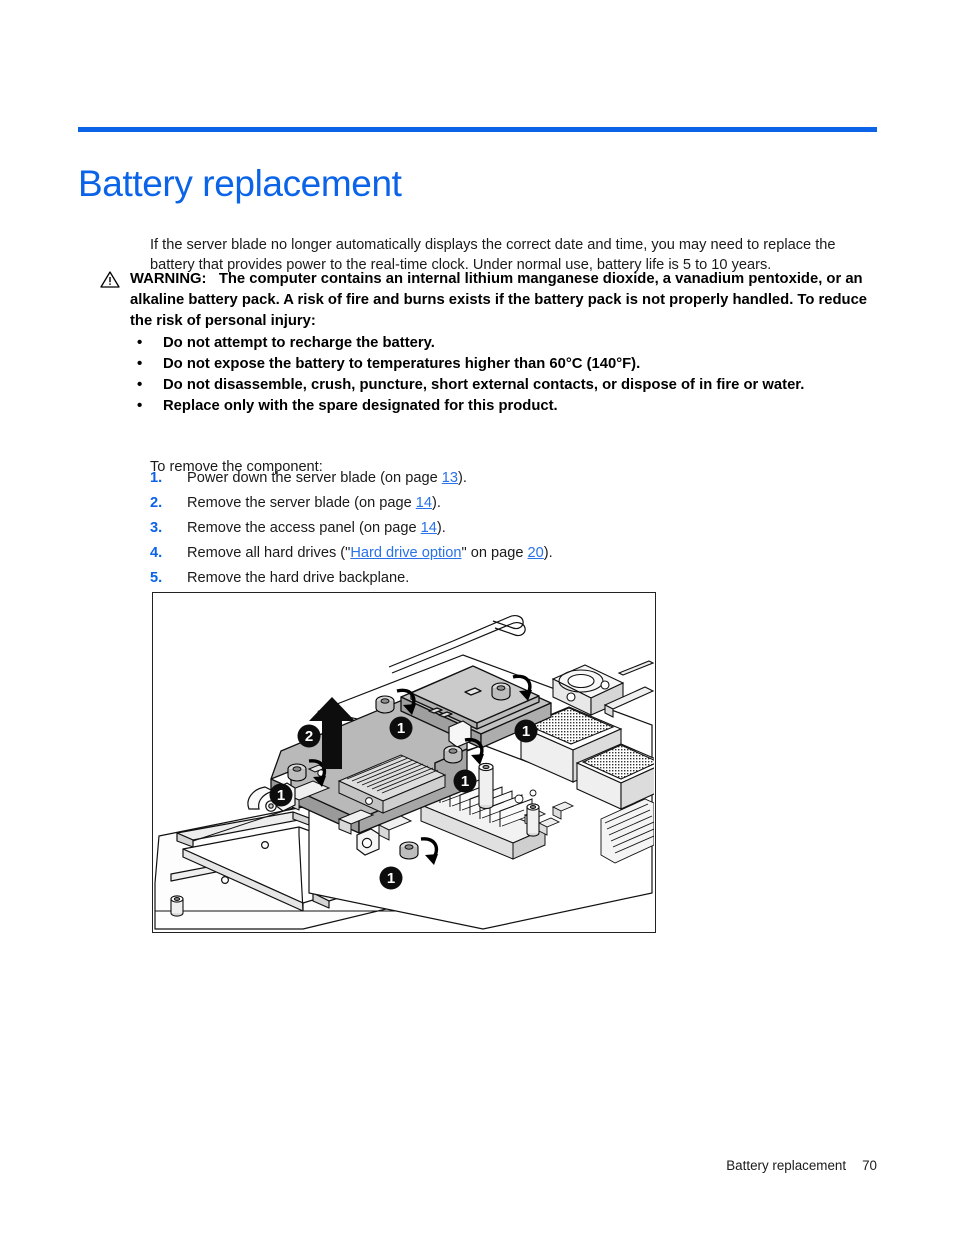 This screenshot has height=1235, width=954. What do you see at coordinates (786, 1165) in the screenshot?
I see `footer-section-title: Battery replacement` at bounding box center [786, 1165].